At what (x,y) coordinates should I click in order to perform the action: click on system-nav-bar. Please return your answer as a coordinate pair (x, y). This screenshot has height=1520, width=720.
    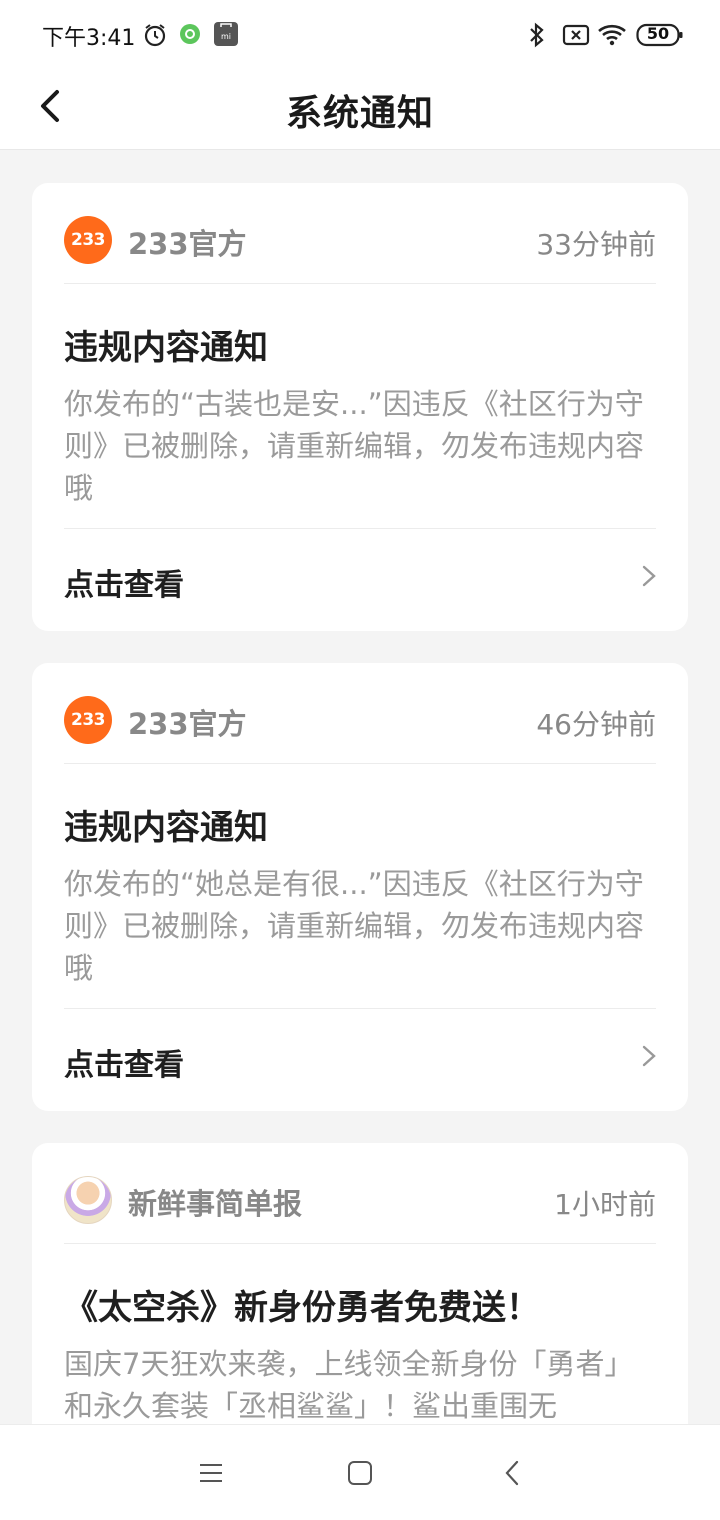
    Looking at the image, I should click on (360, 1472).